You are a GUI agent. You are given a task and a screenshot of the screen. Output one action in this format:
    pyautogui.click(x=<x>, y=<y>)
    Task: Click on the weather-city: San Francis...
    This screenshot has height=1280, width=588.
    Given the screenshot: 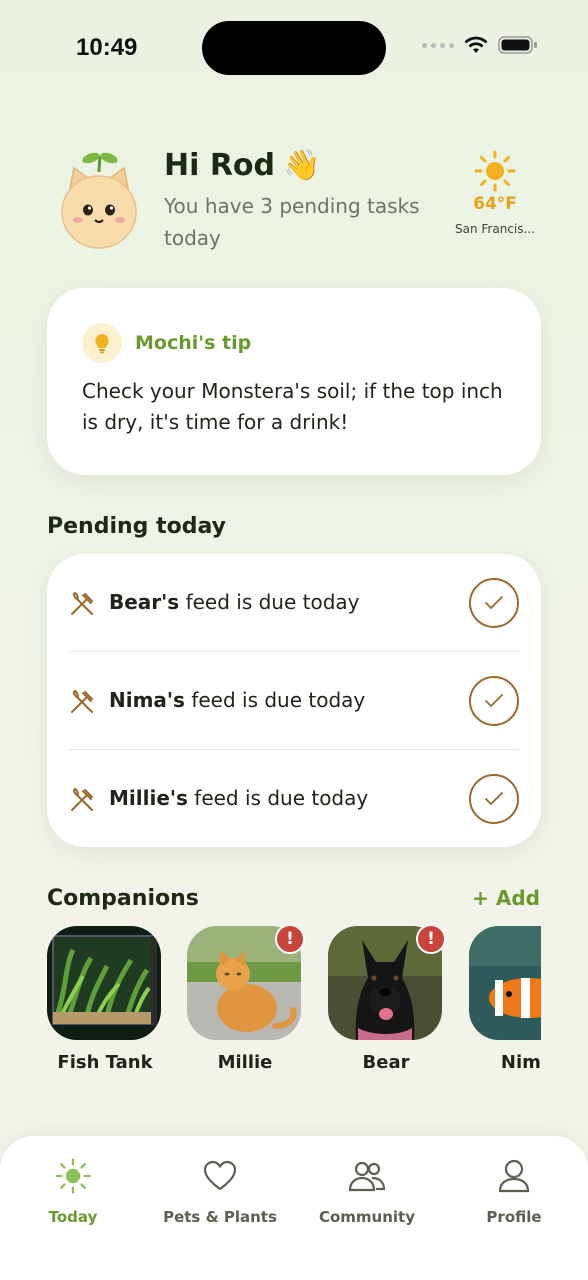 What is the action you would take?
    pyautogui.click(x=495, y=229)
    